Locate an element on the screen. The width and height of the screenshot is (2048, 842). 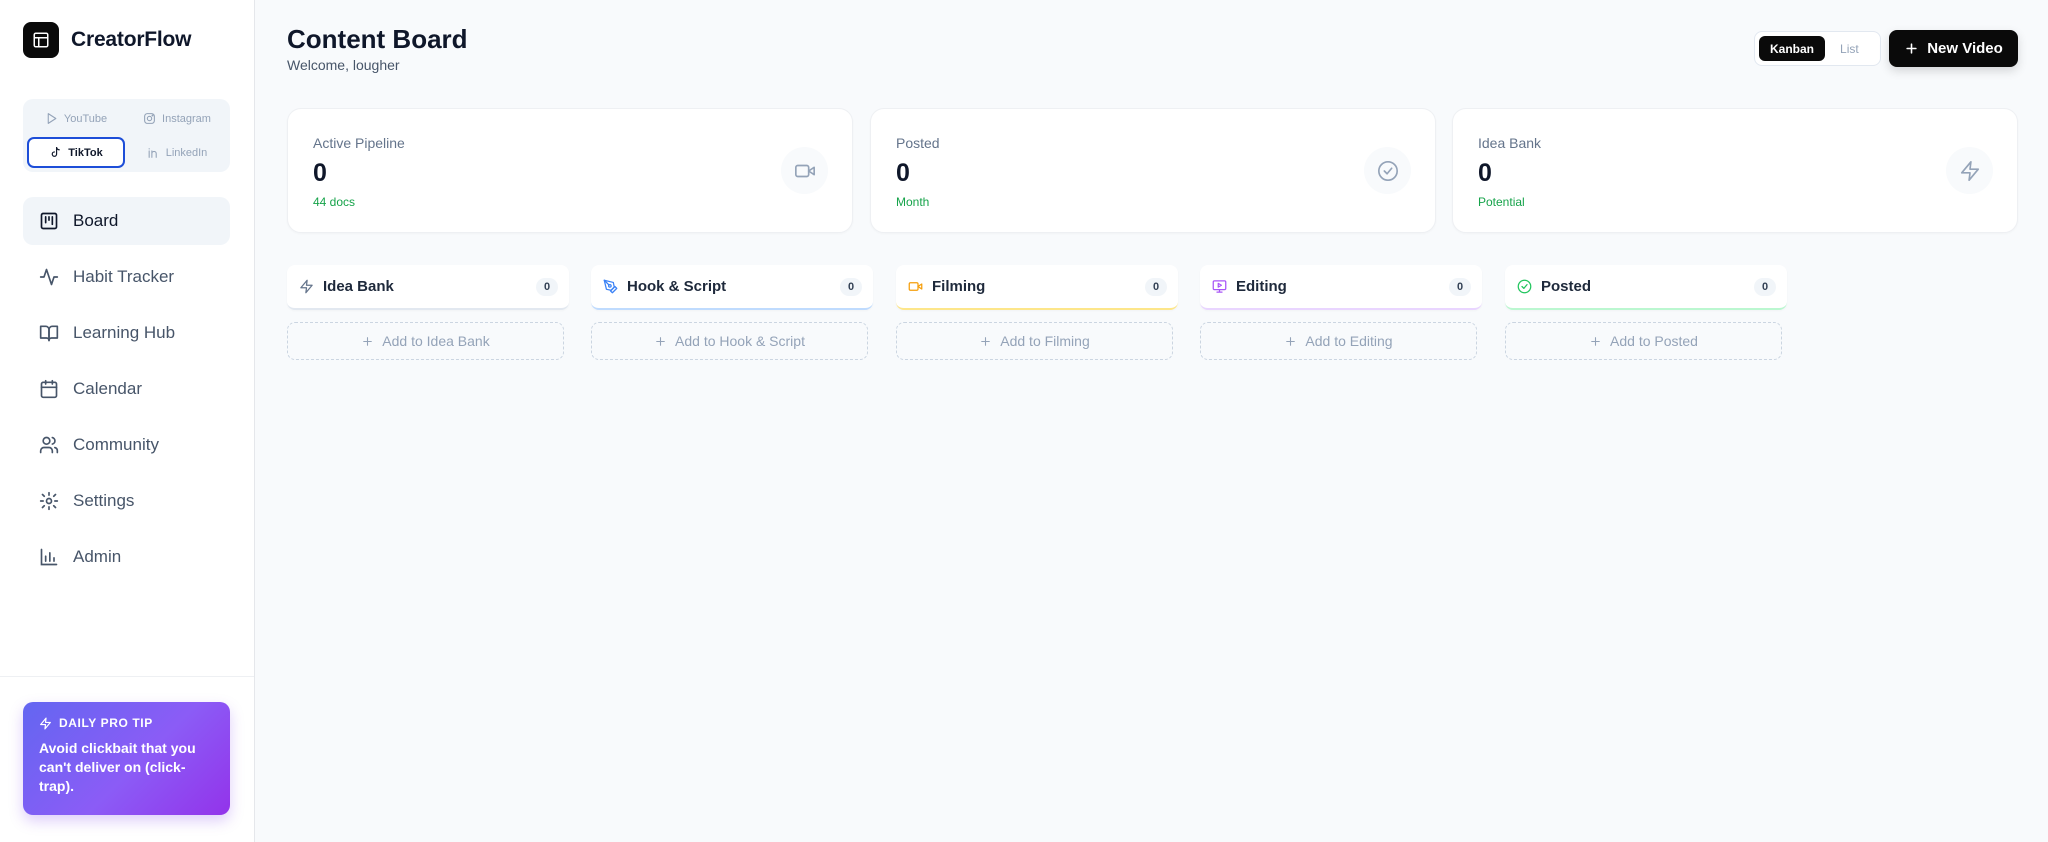
nav-item-calendar: Calendar is located at coordinates (126, 389).